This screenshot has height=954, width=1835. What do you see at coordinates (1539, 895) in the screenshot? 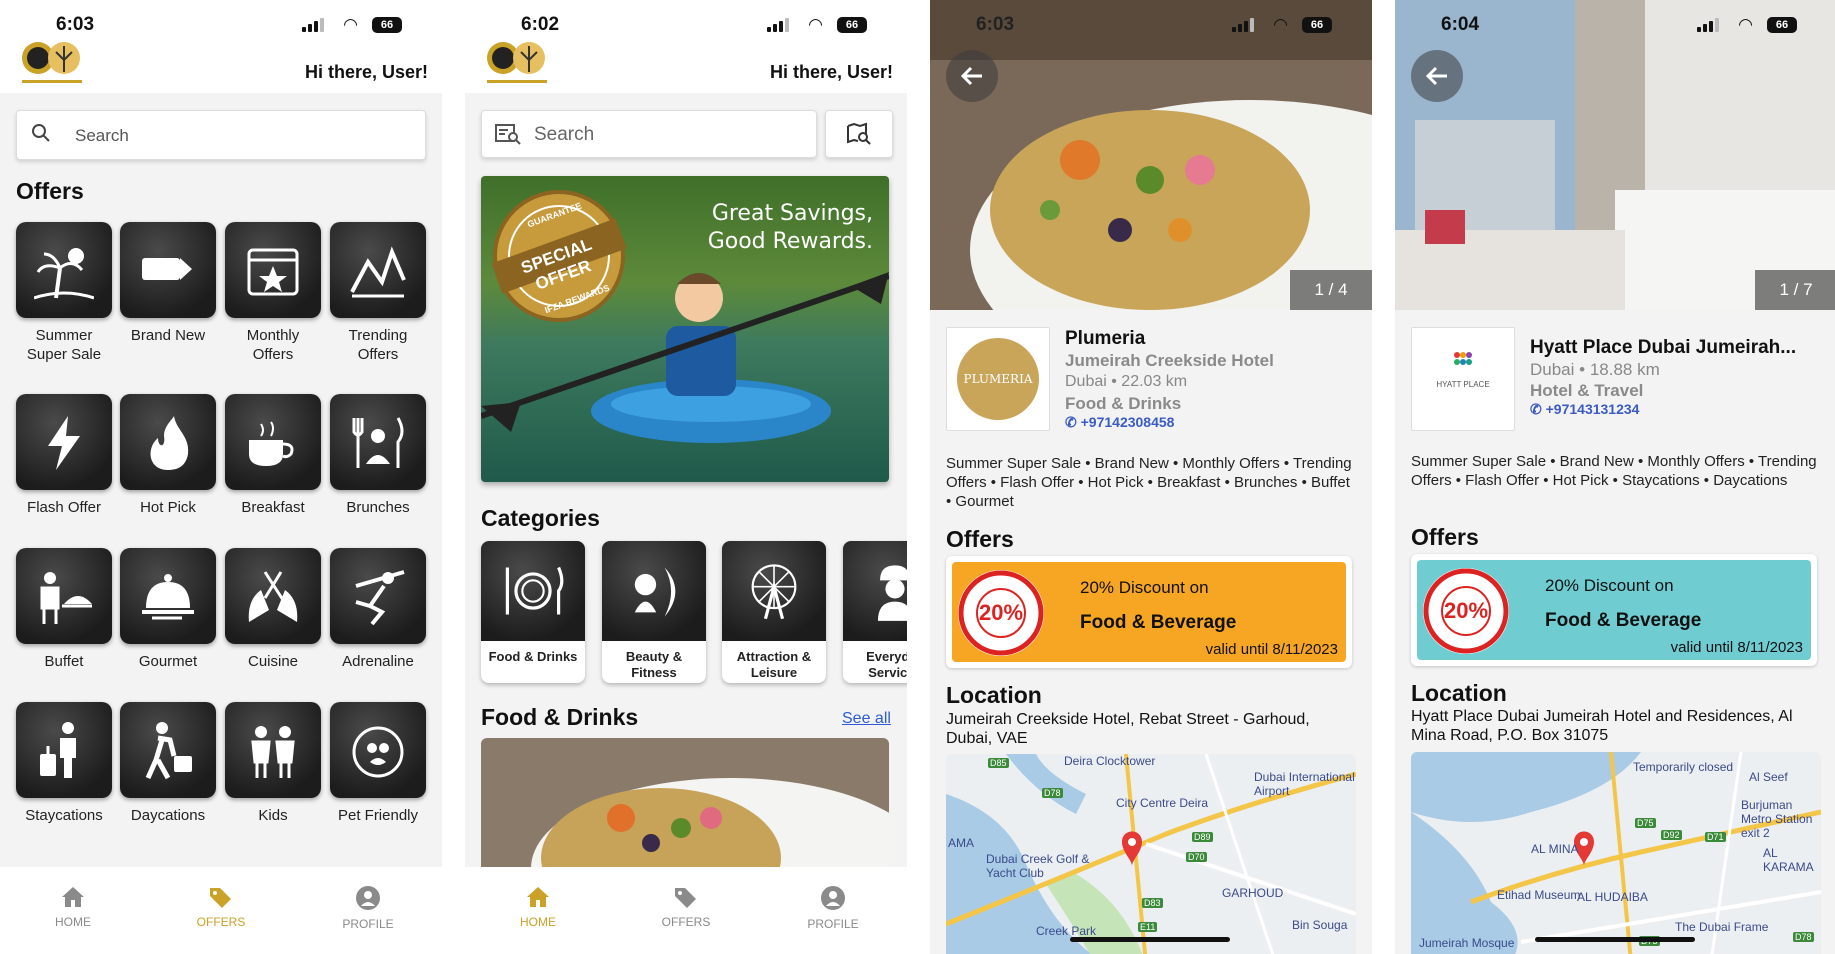
I see `map-label: Etihad Museum` at bounding box center [1539, 895].